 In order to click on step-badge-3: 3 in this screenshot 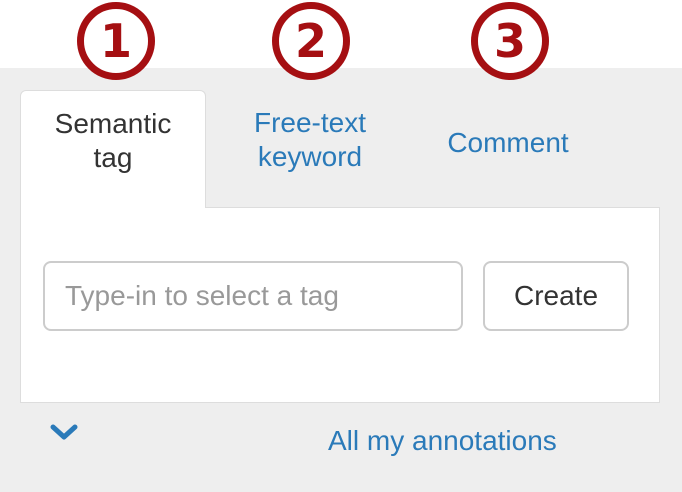, I will do `click(510, 41)`.